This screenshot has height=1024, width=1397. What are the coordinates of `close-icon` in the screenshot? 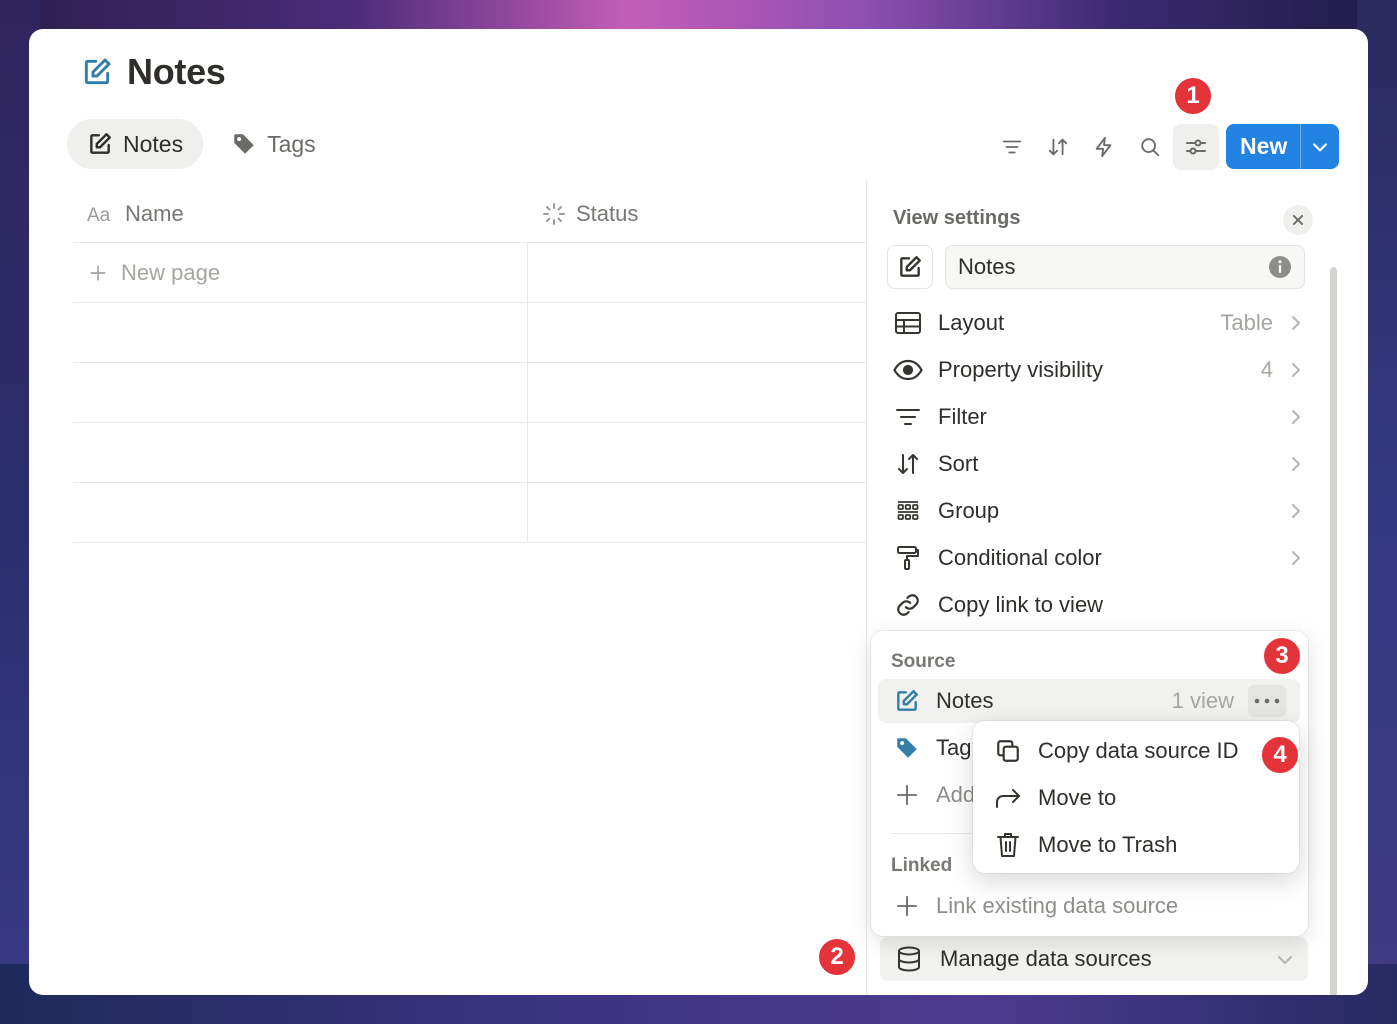 It's located at (1298, 220).